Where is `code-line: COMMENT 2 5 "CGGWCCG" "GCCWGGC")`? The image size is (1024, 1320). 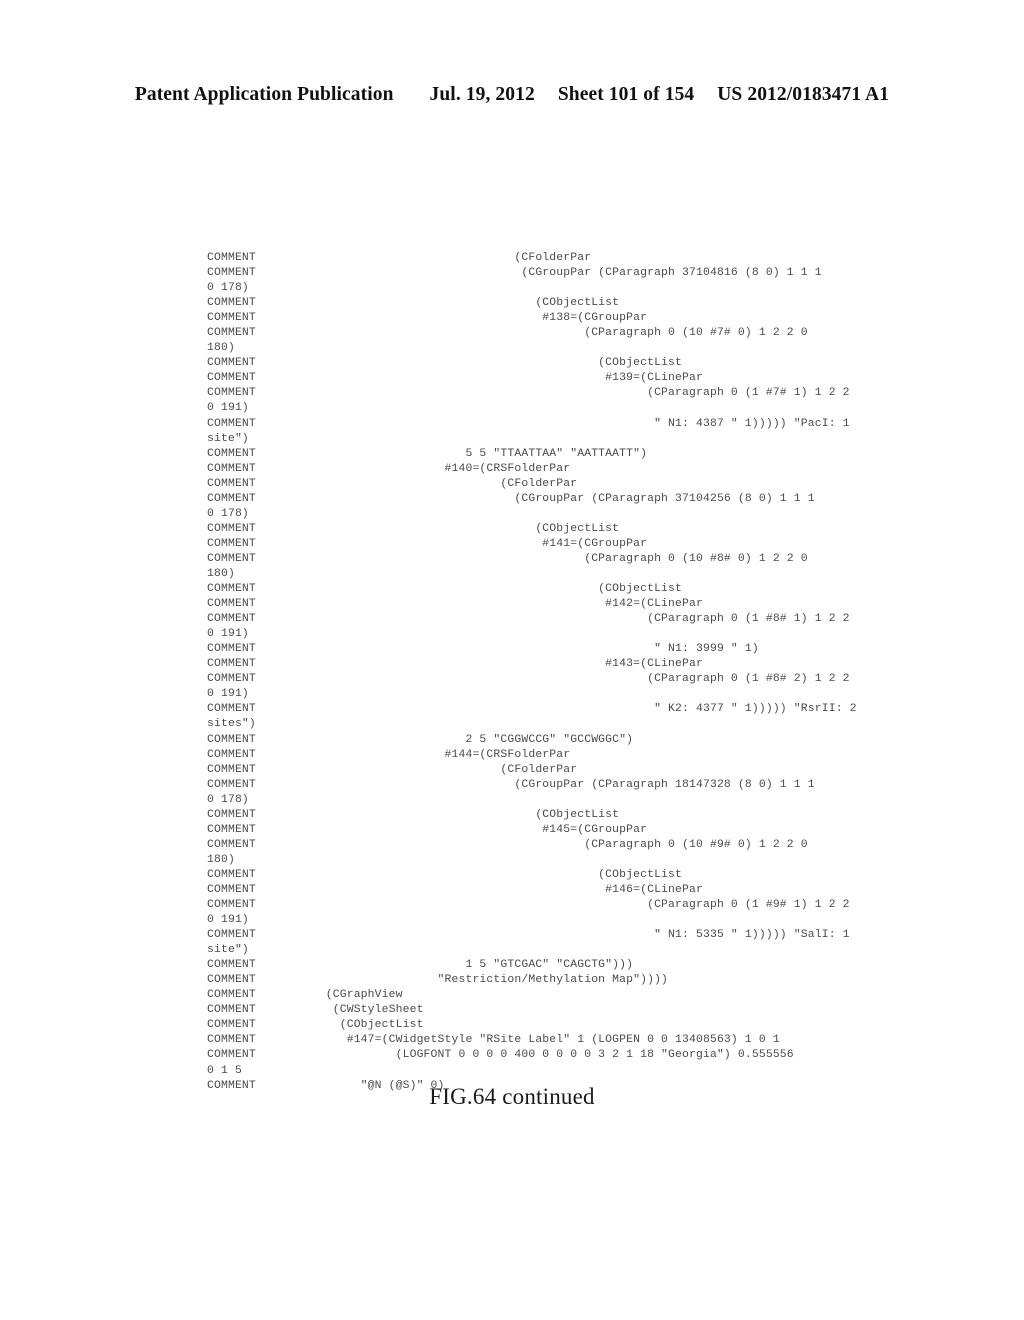
code-line: COMMENT 2 5 "CGGWCCG" "GCCWGGC") is located at coordinates (420, 739).